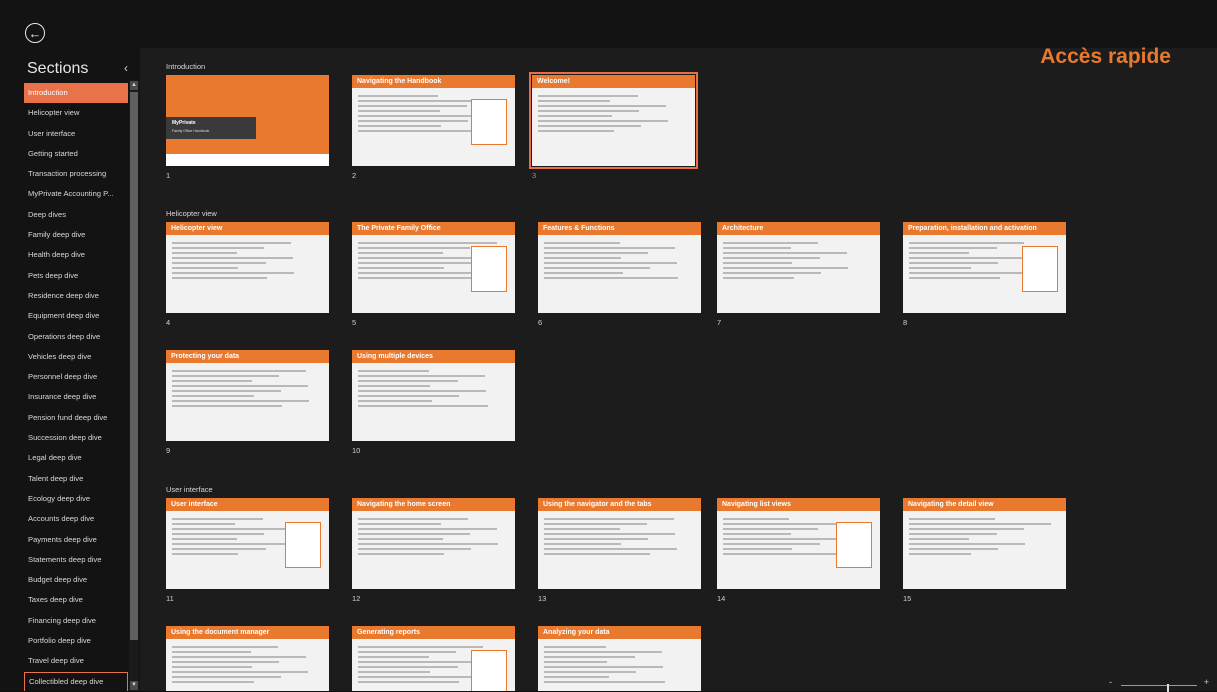 The image size is (1217, 692). I want to click on slide-title: Preparation, installation and activation, so click(972, 228).